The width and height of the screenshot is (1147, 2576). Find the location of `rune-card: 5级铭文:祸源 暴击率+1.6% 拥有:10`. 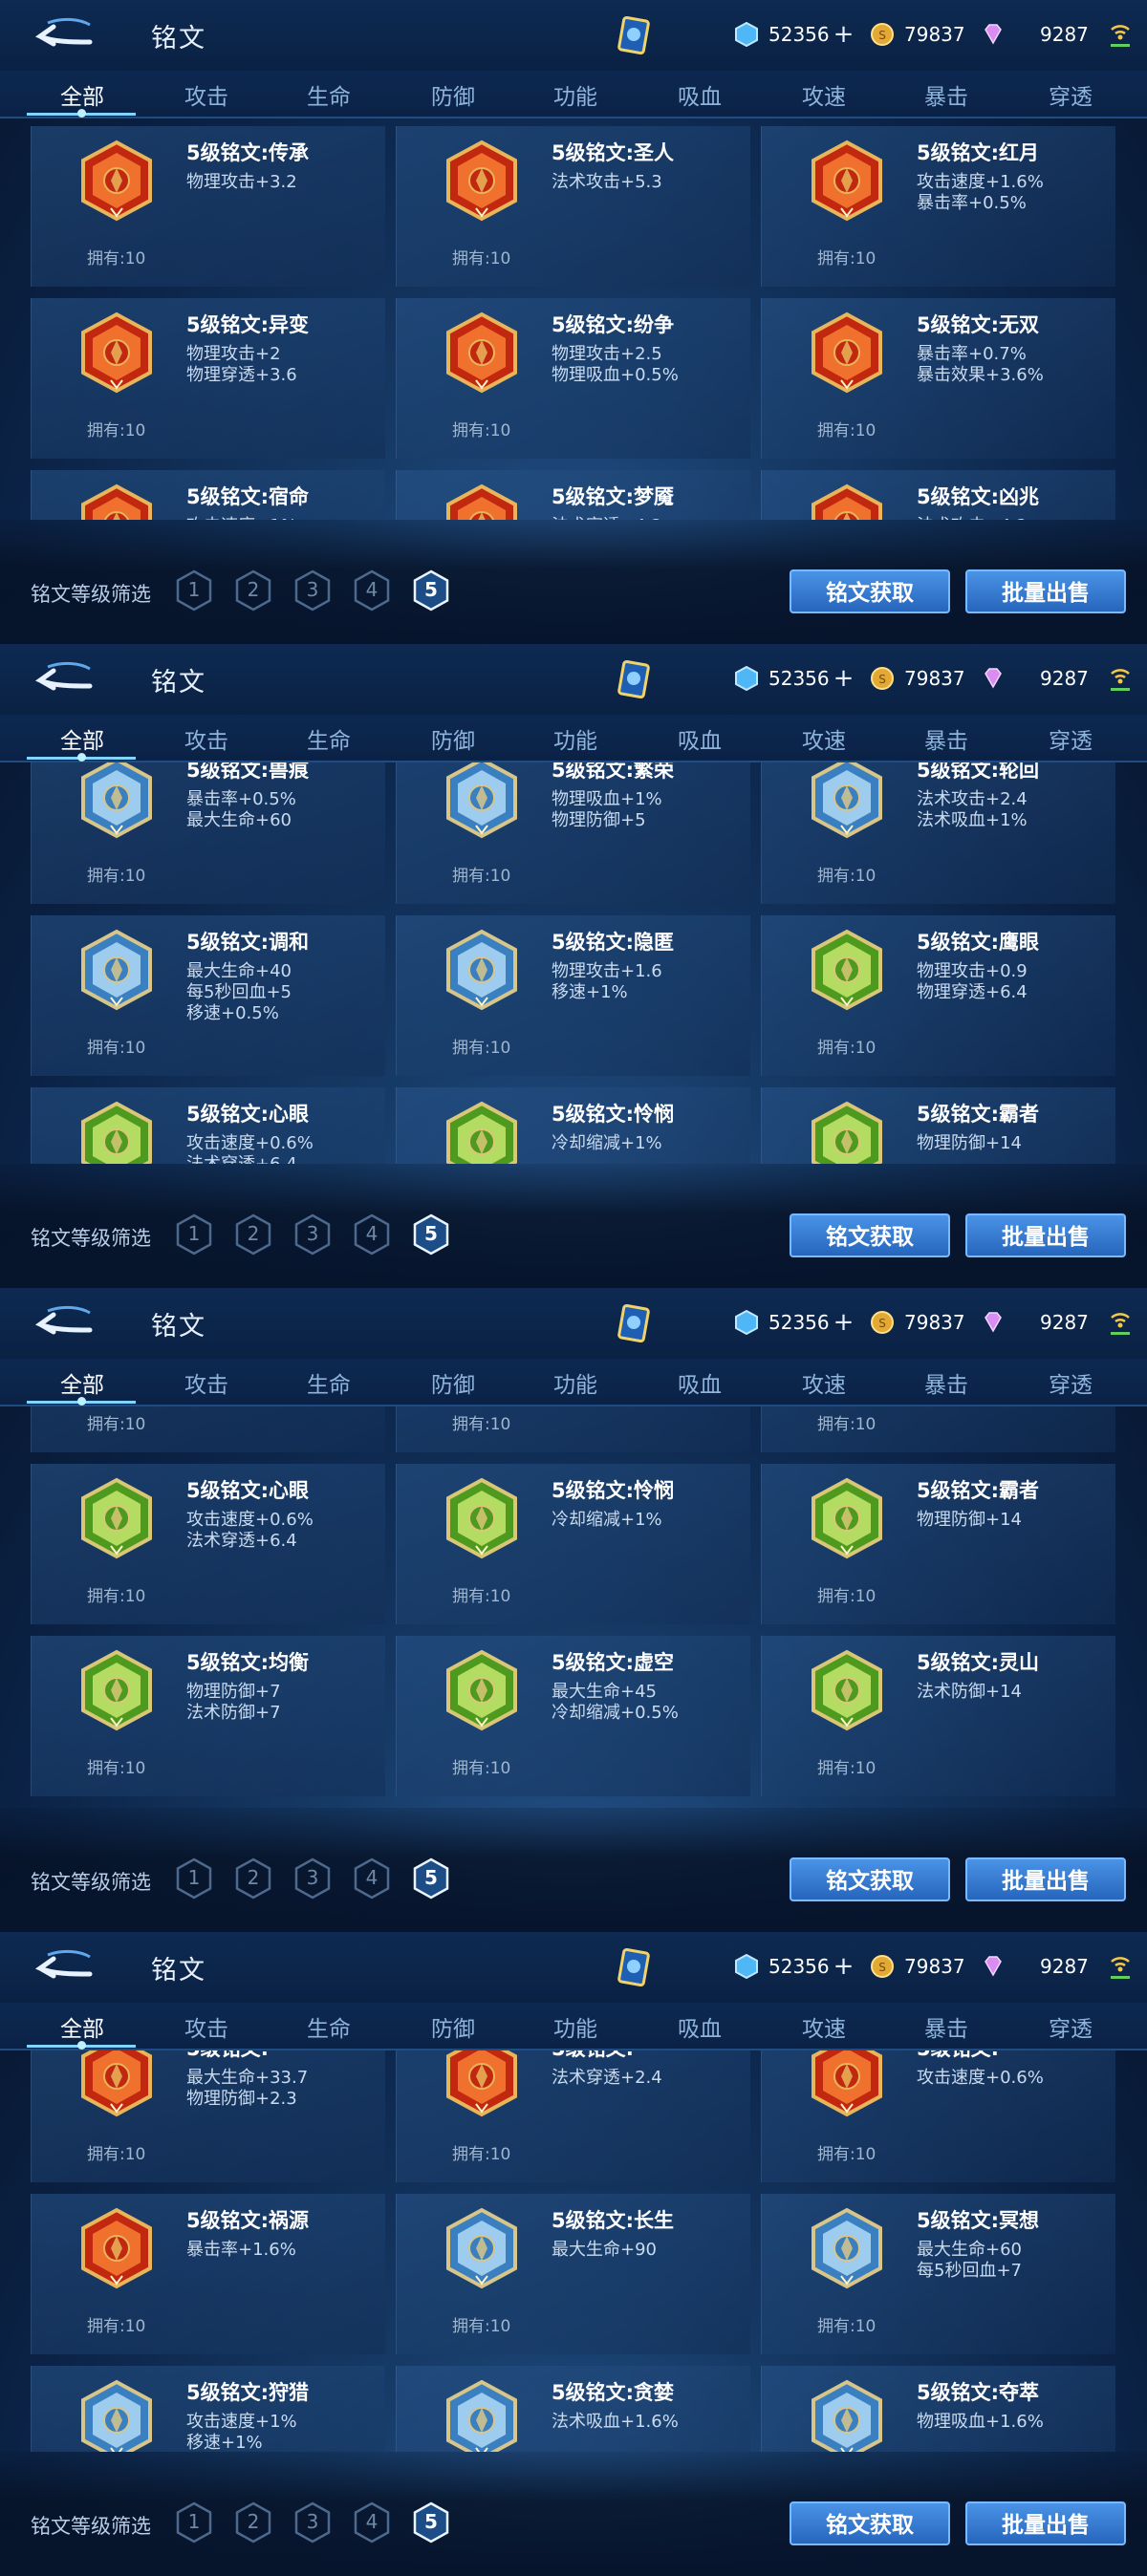

rune-card: 5级铭文:祸源 暴击率+1.6% 拥有:10 is located at coordinates (208, 2274).